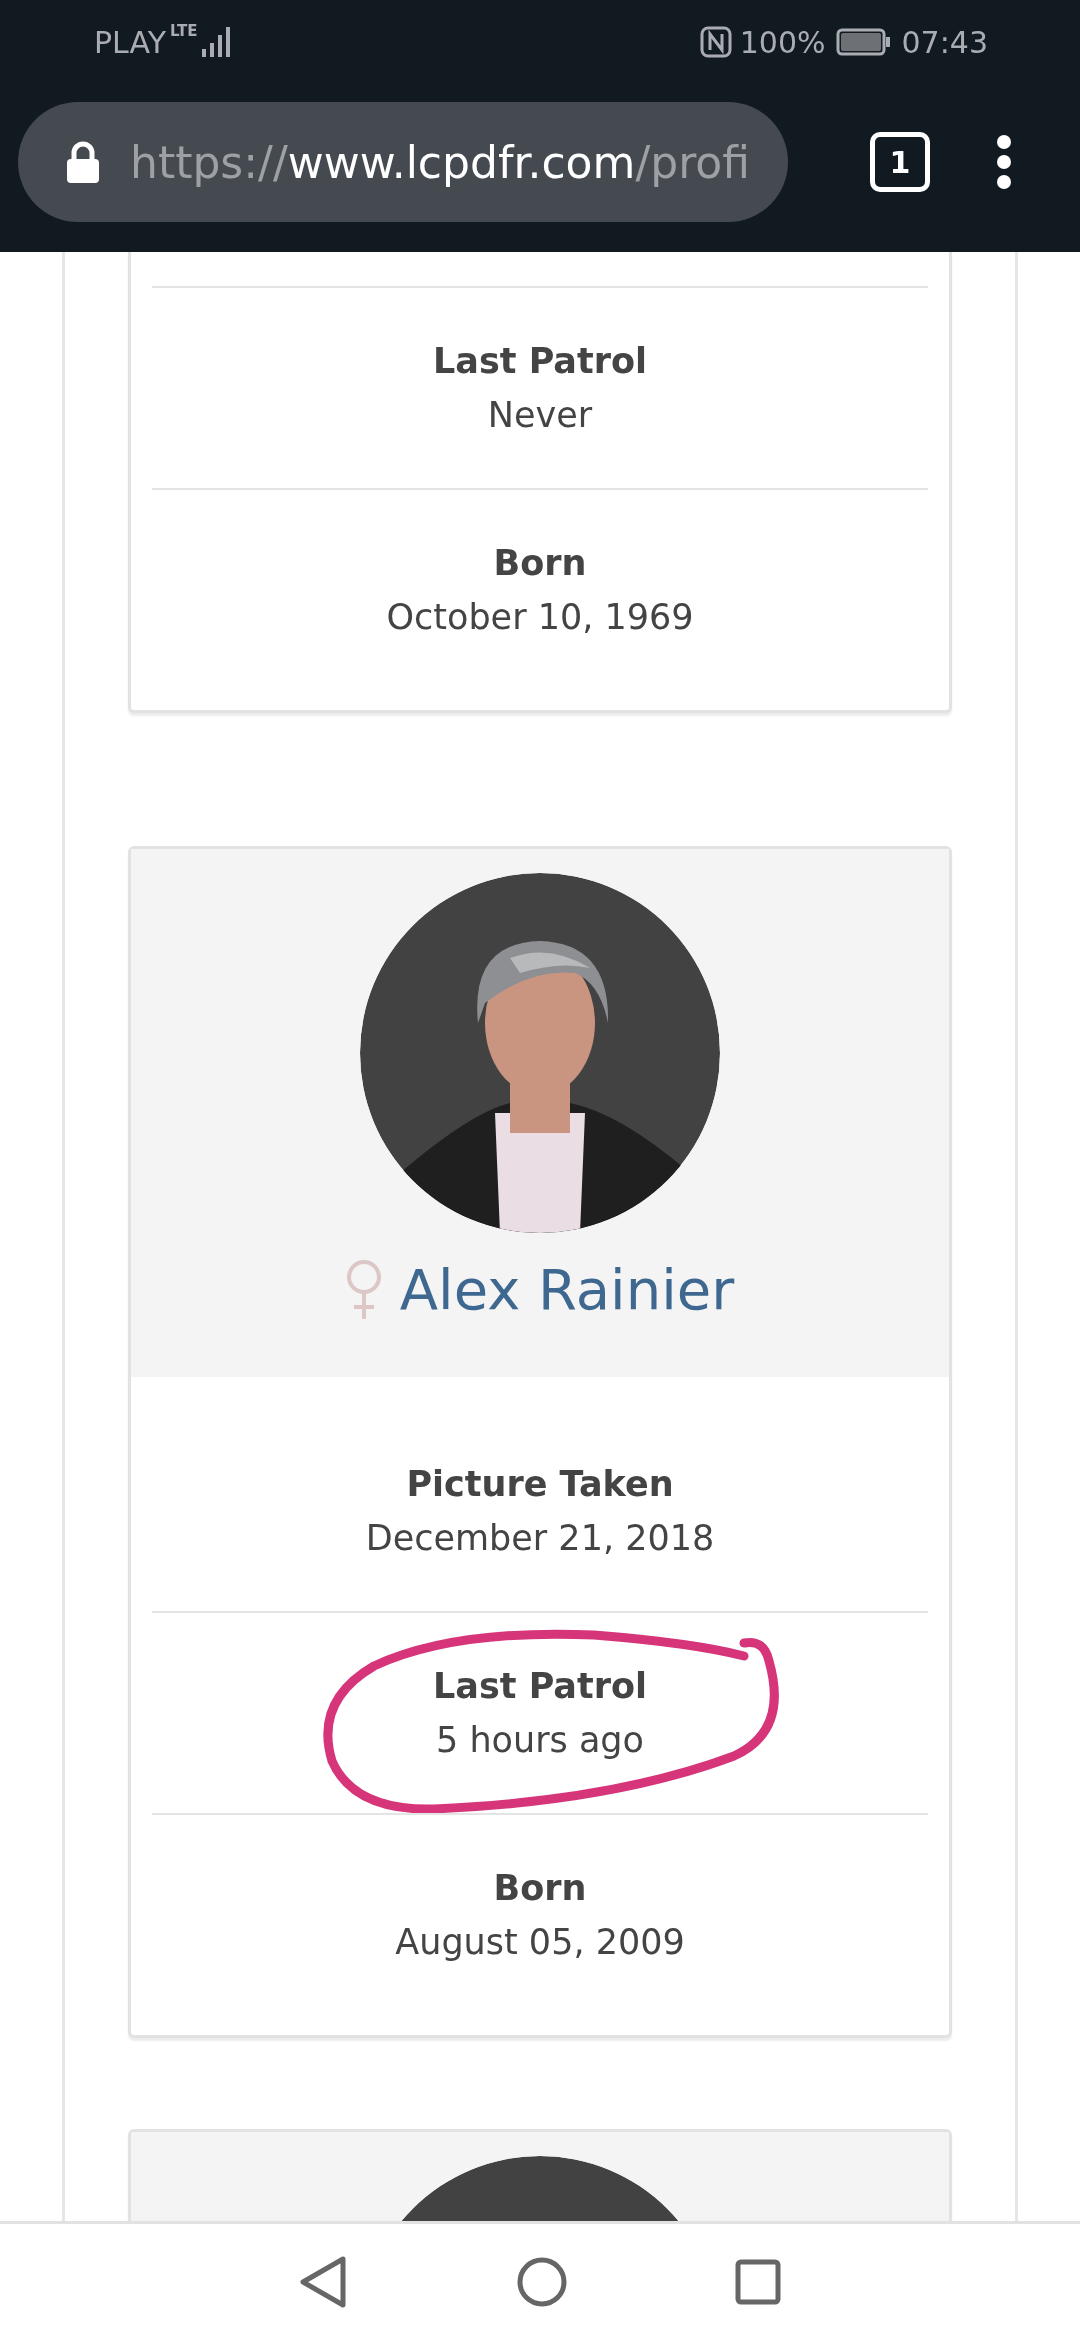  I want to click on home-icon, so click(542, 2282).